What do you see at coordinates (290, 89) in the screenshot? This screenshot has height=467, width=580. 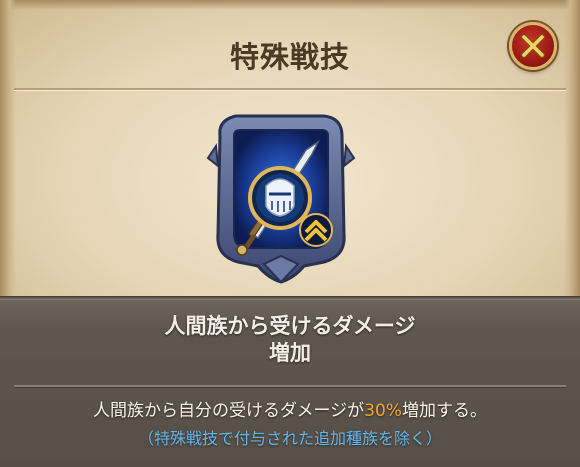 I see `title-divider` at bounding box center [290, 89].